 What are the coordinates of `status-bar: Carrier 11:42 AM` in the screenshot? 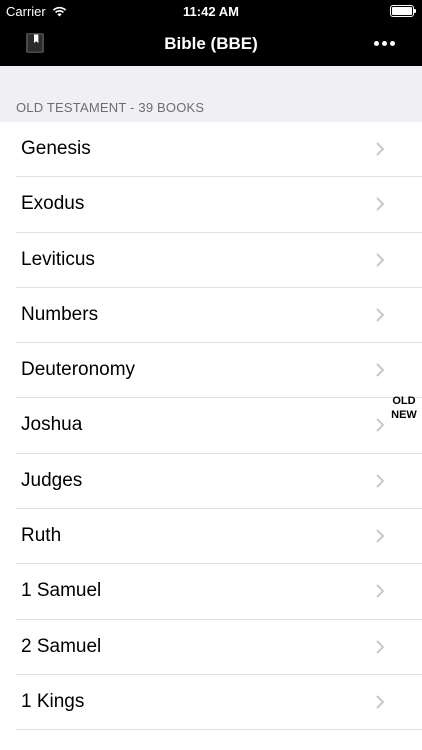 It's located at (211, 11).